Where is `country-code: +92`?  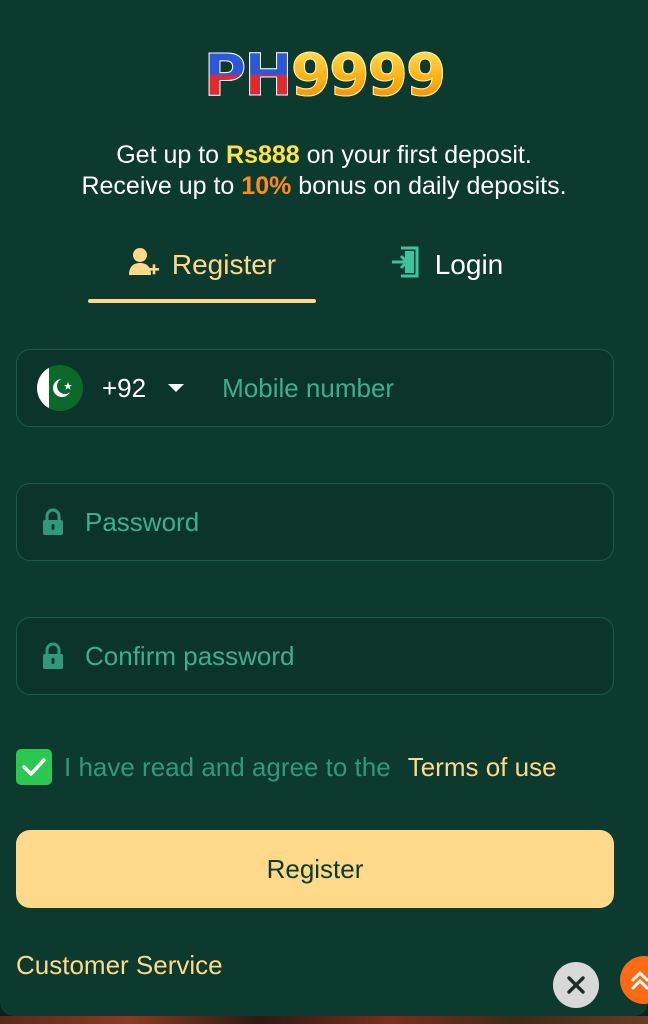 country-code: +92 is located at coordinates (124, 388).